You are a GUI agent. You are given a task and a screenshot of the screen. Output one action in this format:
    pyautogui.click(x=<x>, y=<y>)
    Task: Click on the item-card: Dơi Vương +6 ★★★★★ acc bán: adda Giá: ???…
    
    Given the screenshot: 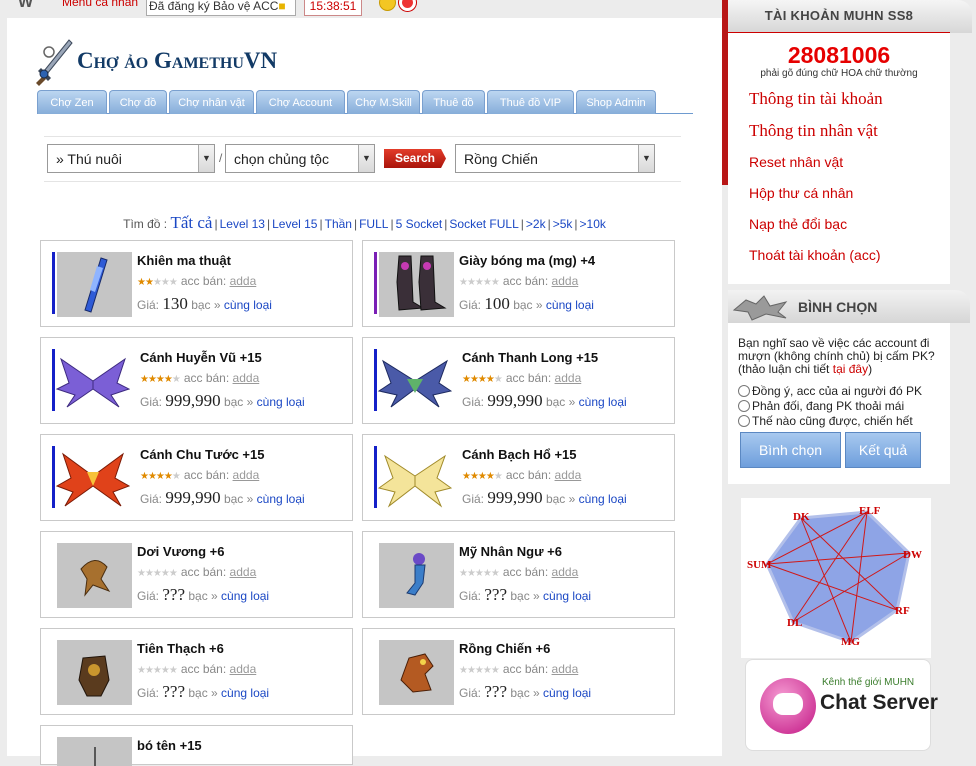 What is the action you would take?
    pyautogui.click(x=196, y=574)
    